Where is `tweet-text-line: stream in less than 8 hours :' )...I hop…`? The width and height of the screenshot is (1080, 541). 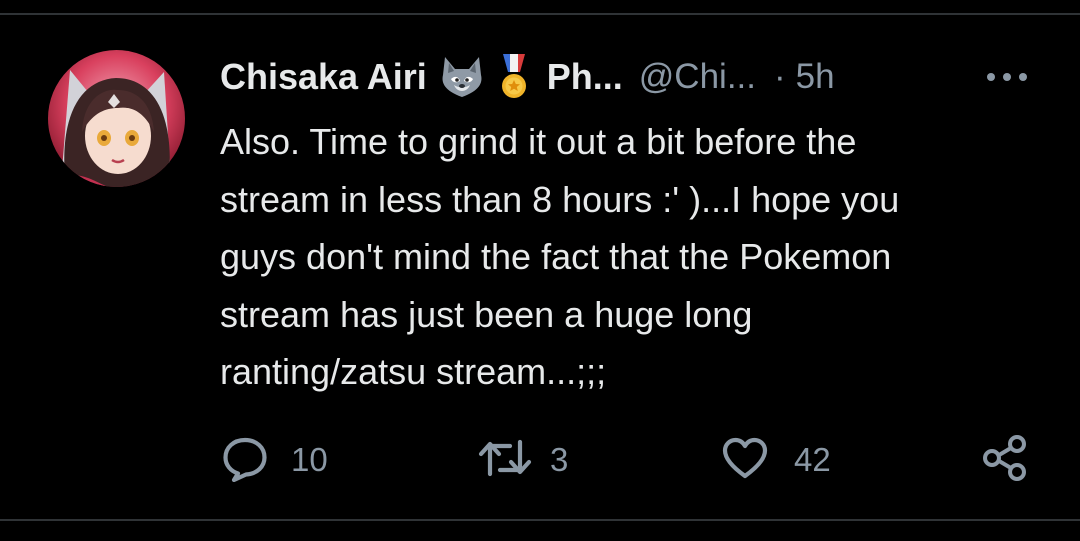
tweet-text-line: stream in less than 8 hours :' )...I hop… is located at coordinates (560, 199).